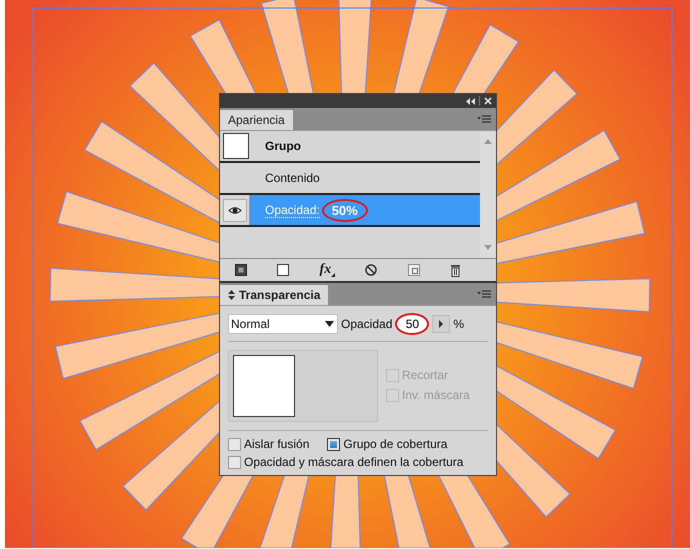 The height and width of the screenshot is (549, 690). I want to click on close-icon, so click(488, 101).